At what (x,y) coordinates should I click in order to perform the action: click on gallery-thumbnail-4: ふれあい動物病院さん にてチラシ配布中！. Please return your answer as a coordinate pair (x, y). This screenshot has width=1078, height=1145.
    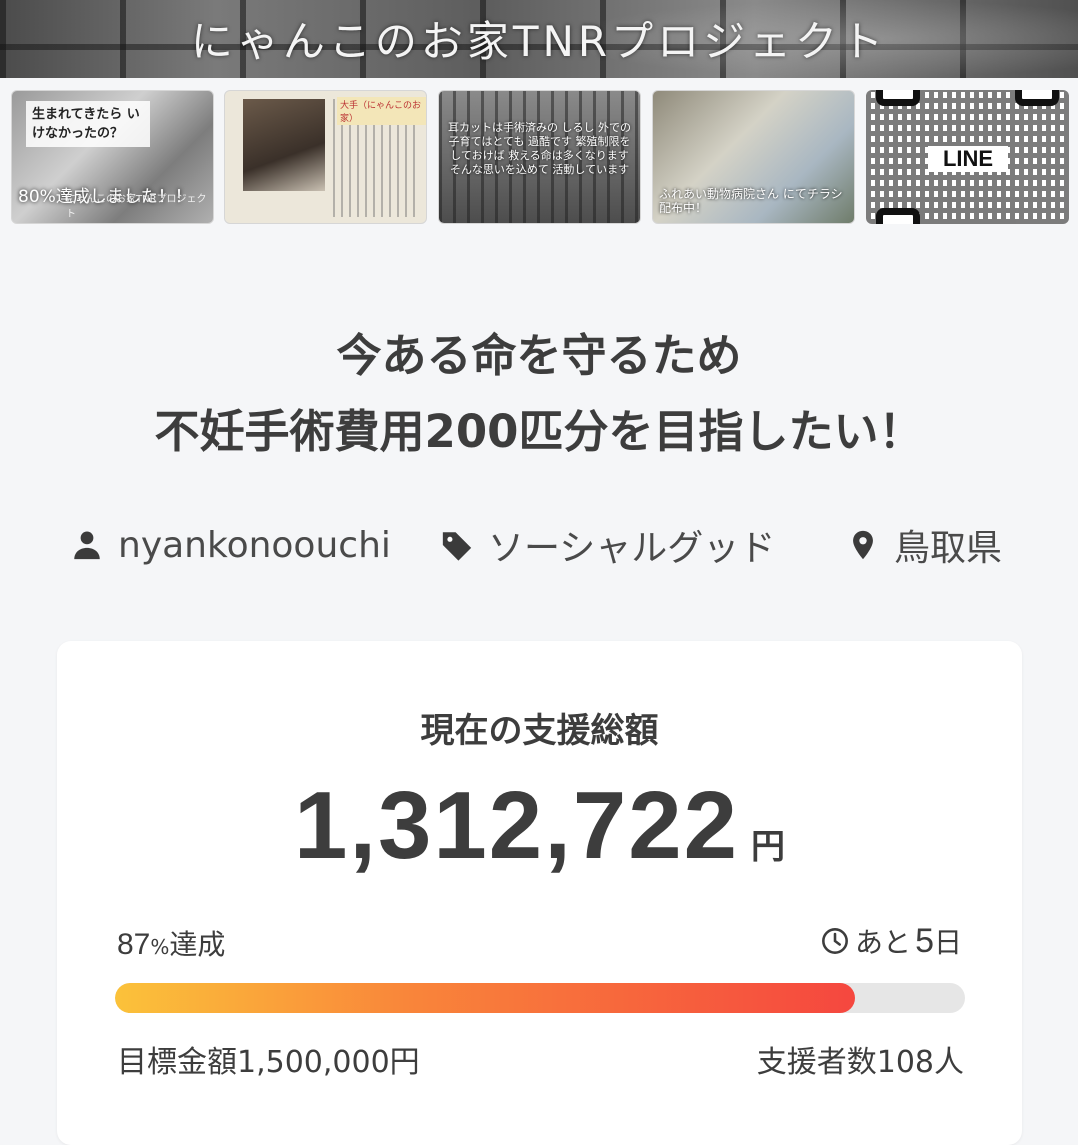
    Looking at the image, I should click on (753, 157).